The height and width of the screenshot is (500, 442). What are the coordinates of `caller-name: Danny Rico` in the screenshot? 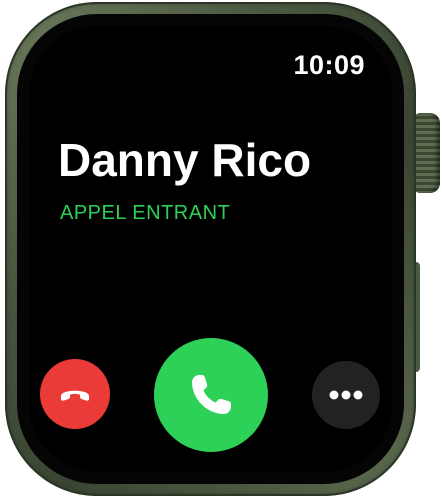 It's located at (185, 160).